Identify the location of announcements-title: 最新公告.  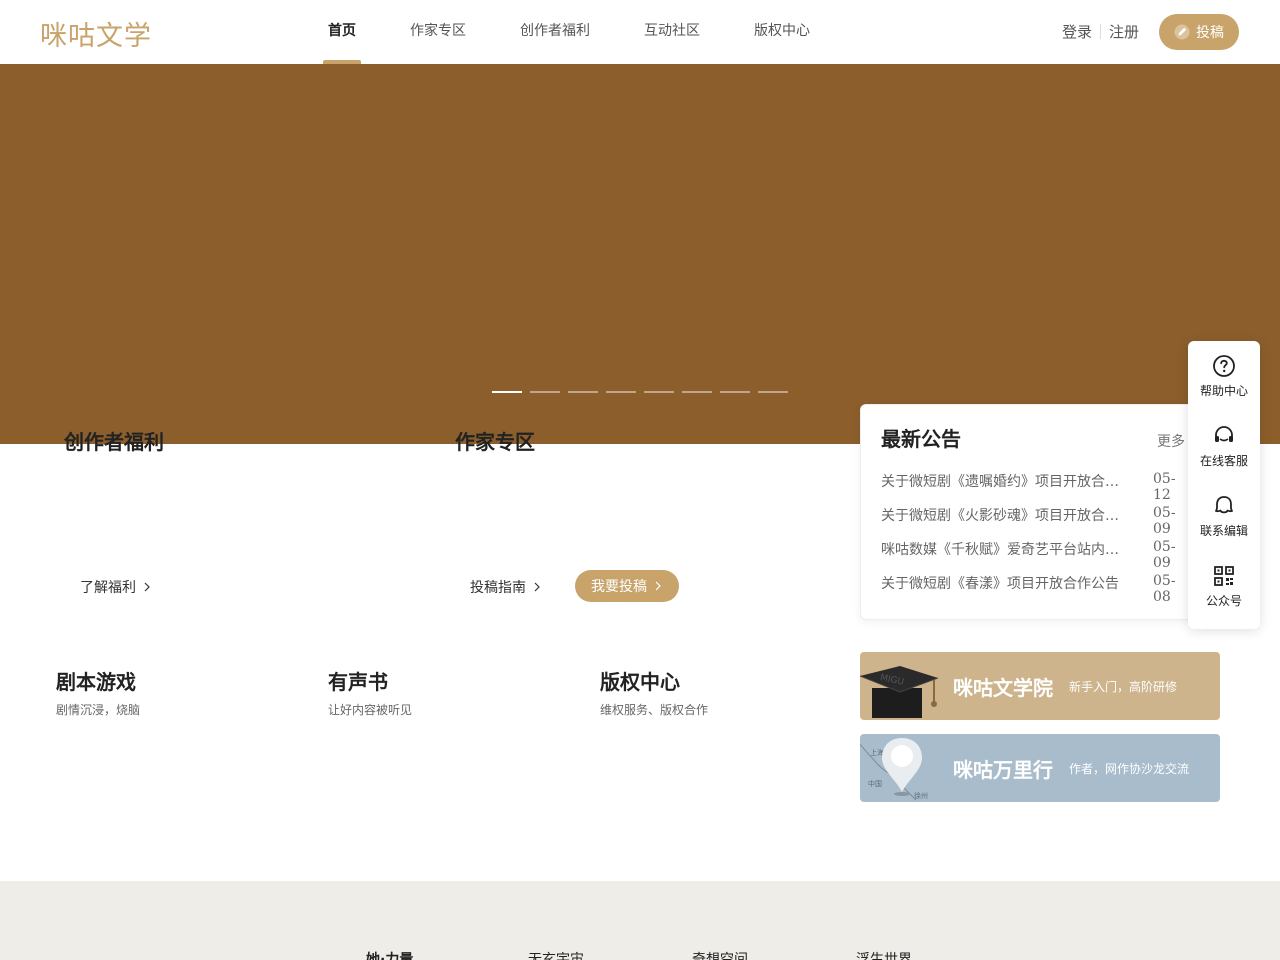
(921, 439).